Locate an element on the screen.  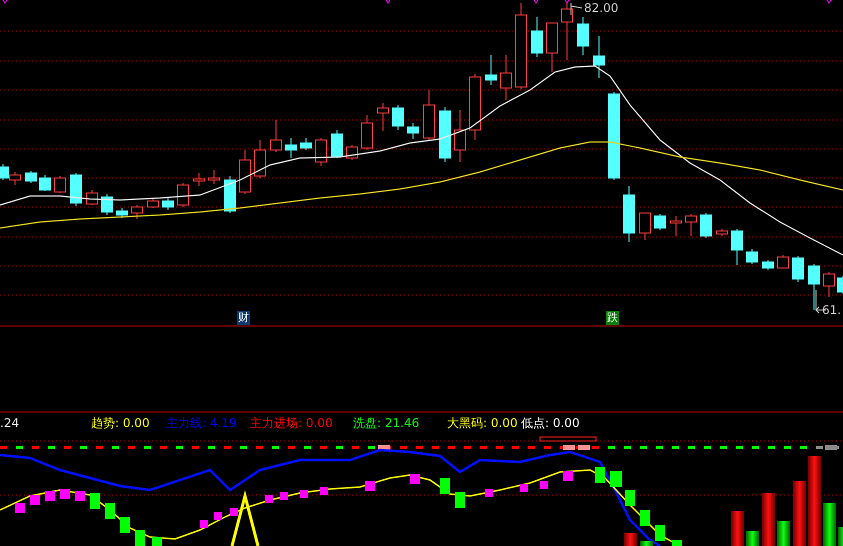
indicator-value: .24 is located at coordinates (10, 423).